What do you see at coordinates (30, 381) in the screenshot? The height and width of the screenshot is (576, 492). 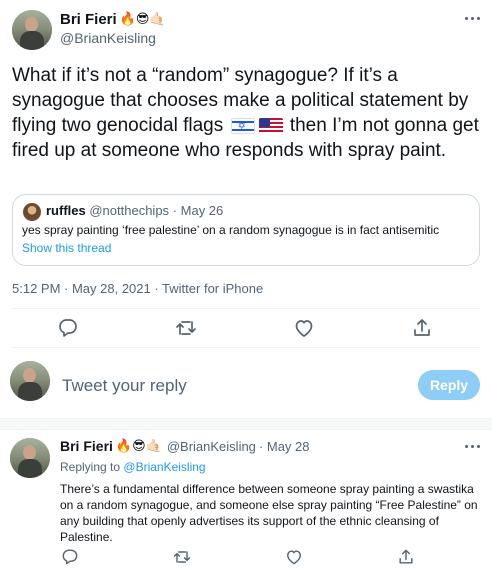 I see `composer-avatar` at bounding box center [30, 381].